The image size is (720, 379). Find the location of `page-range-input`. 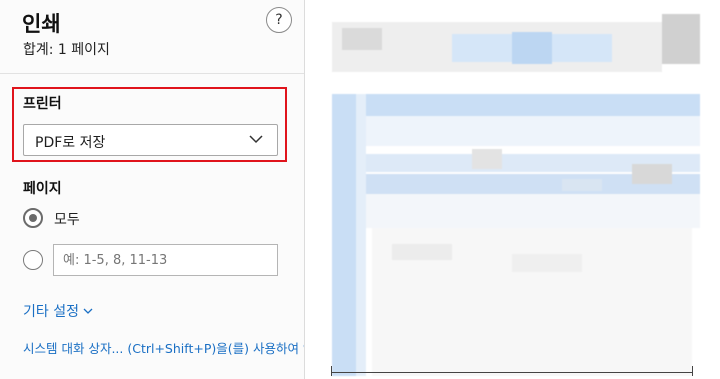

page-range-input is located at coordinates (165, 260).